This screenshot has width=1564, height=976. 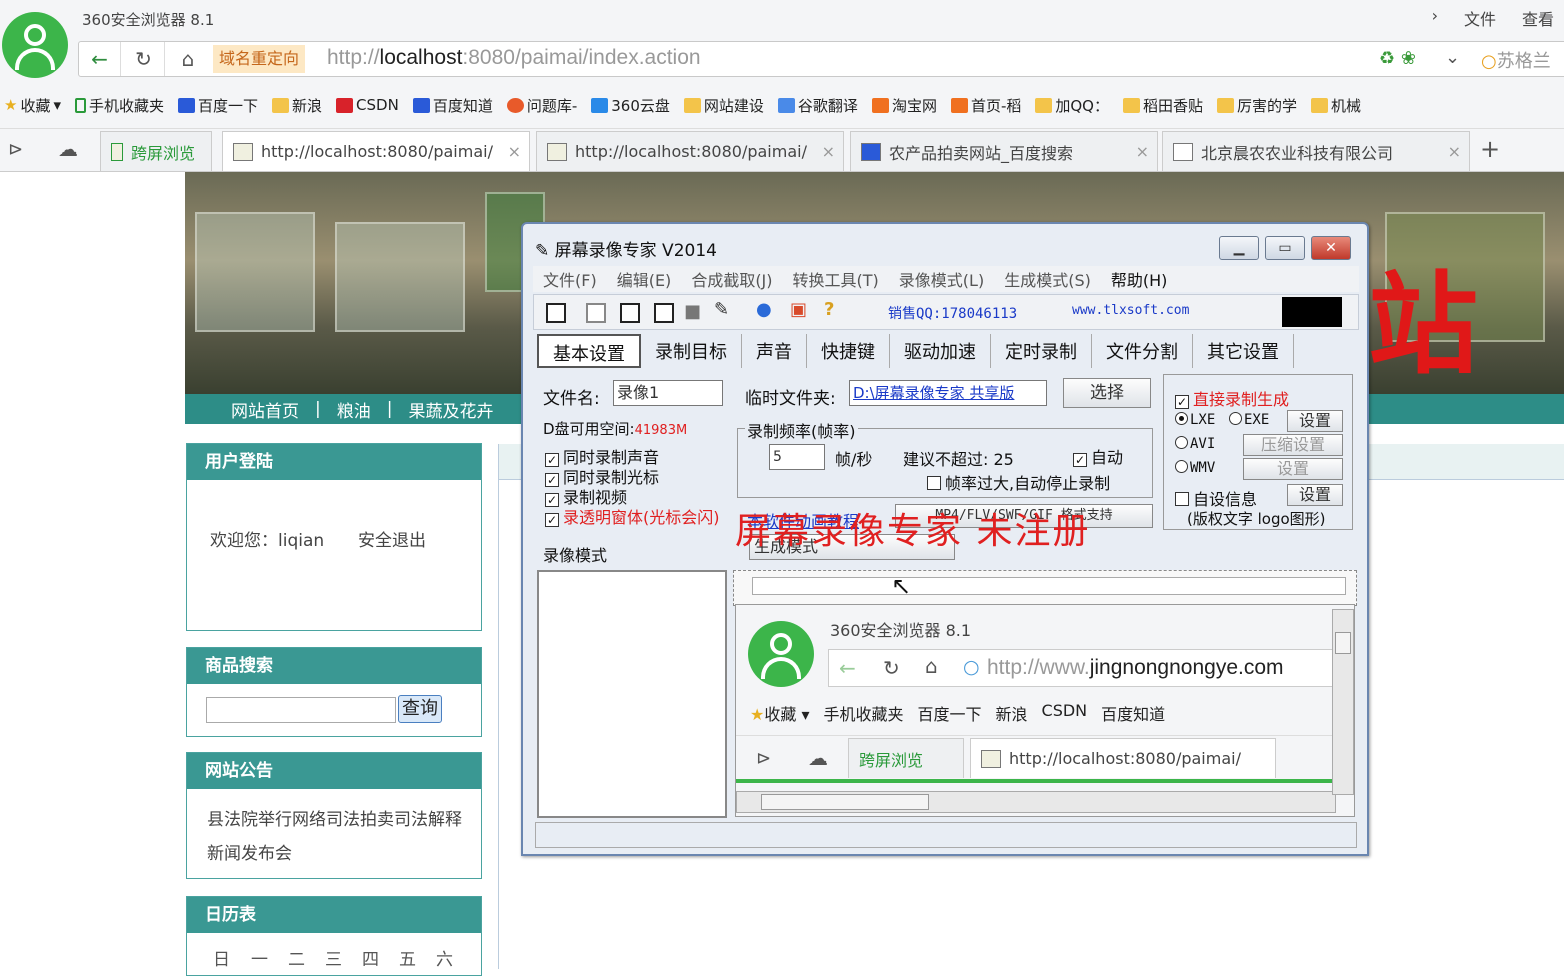 I want to click on choose-button: 选择, so click(x=1107, y=393).